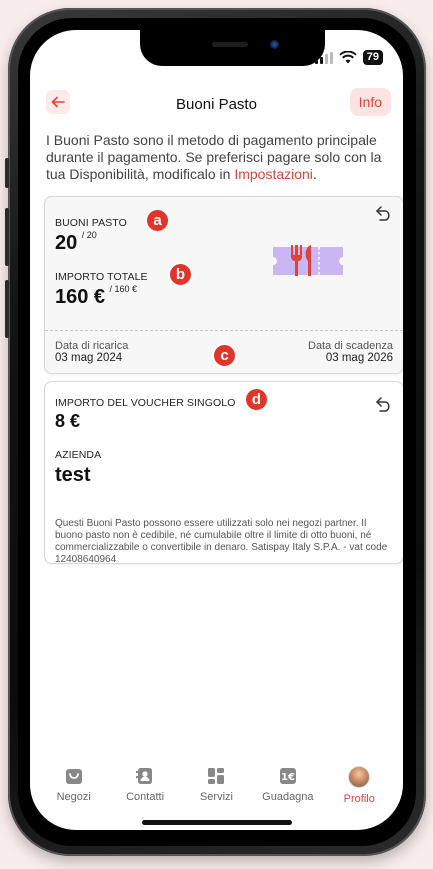 The width and height of the screenshot is (433, 869). Describe the element at coordinates (274, 44) in the screenshot. I see `front-camera` at that location.